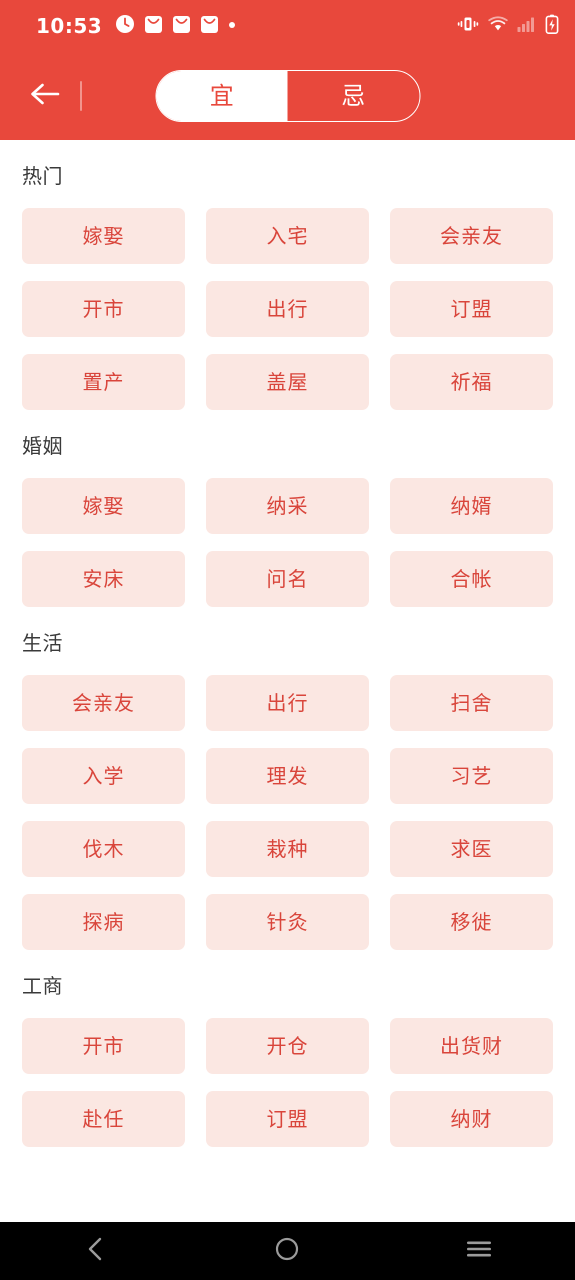 The height and width of the screenshot is (1280, 575). What do you see at coordinates (103, 1119) in the screenshot?
I see `chip-item: 赴任` at bounding box center [103, 1119].